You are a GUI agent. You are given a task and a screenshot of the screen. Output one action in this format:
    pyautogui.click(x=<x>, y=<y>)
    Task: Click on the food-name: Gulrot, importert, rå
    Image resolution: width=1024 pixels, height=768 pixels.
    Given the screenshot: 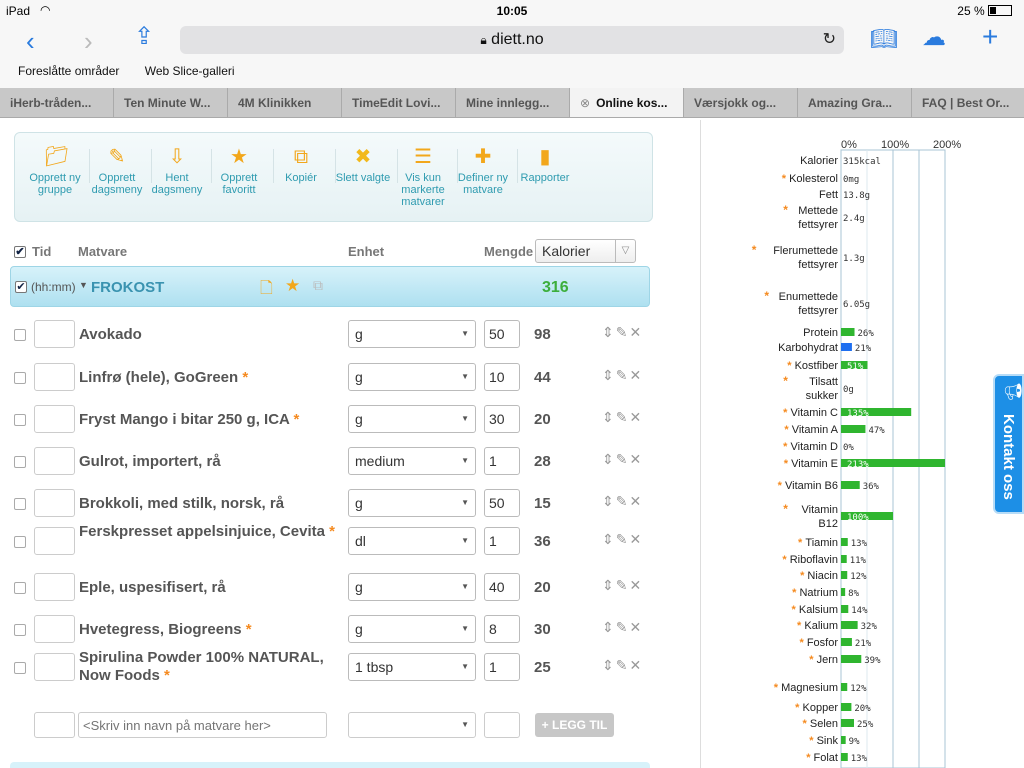 What is the action you would take?
    pyautogui.click(x=209, y=462)
    